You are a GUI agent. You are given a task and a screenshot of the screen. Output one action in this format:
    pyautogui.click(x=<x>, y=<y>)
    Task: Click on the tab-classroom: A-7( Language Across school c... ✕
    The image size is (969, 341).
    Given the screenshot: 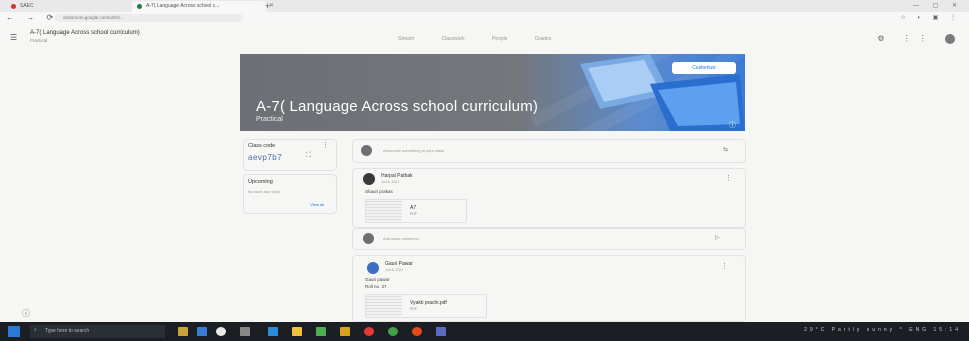 What is the action you would take?
    pyautogui.click(x=203, y=6)
    